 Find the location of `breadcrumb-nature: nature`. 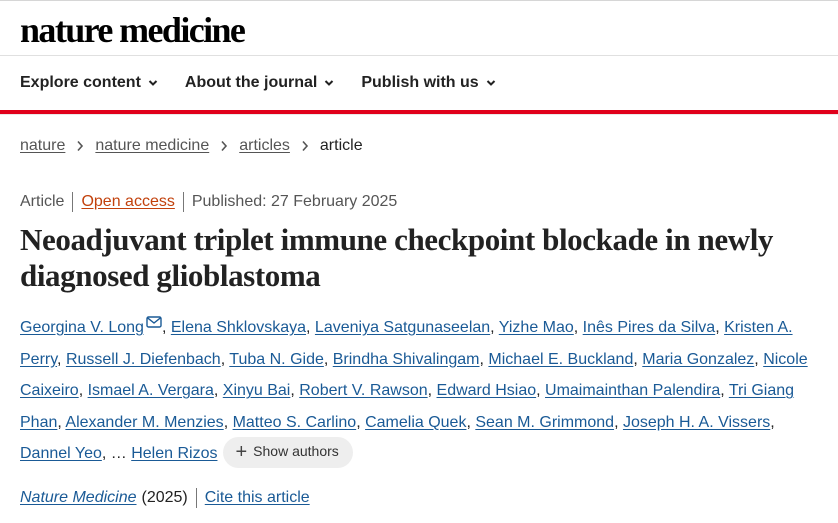

breadcrumb-nature: nature is located at coordinates (42, 146).